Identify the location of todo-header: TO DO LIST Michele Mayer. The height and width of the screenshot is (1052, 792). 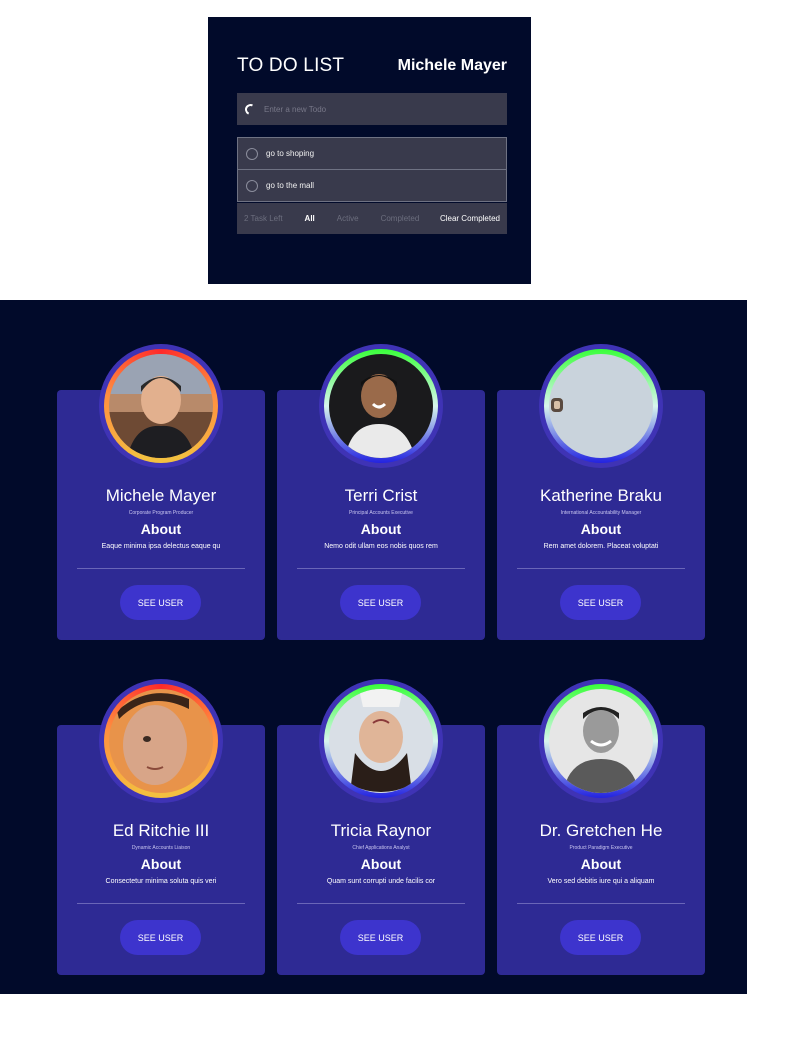
(372, 66).